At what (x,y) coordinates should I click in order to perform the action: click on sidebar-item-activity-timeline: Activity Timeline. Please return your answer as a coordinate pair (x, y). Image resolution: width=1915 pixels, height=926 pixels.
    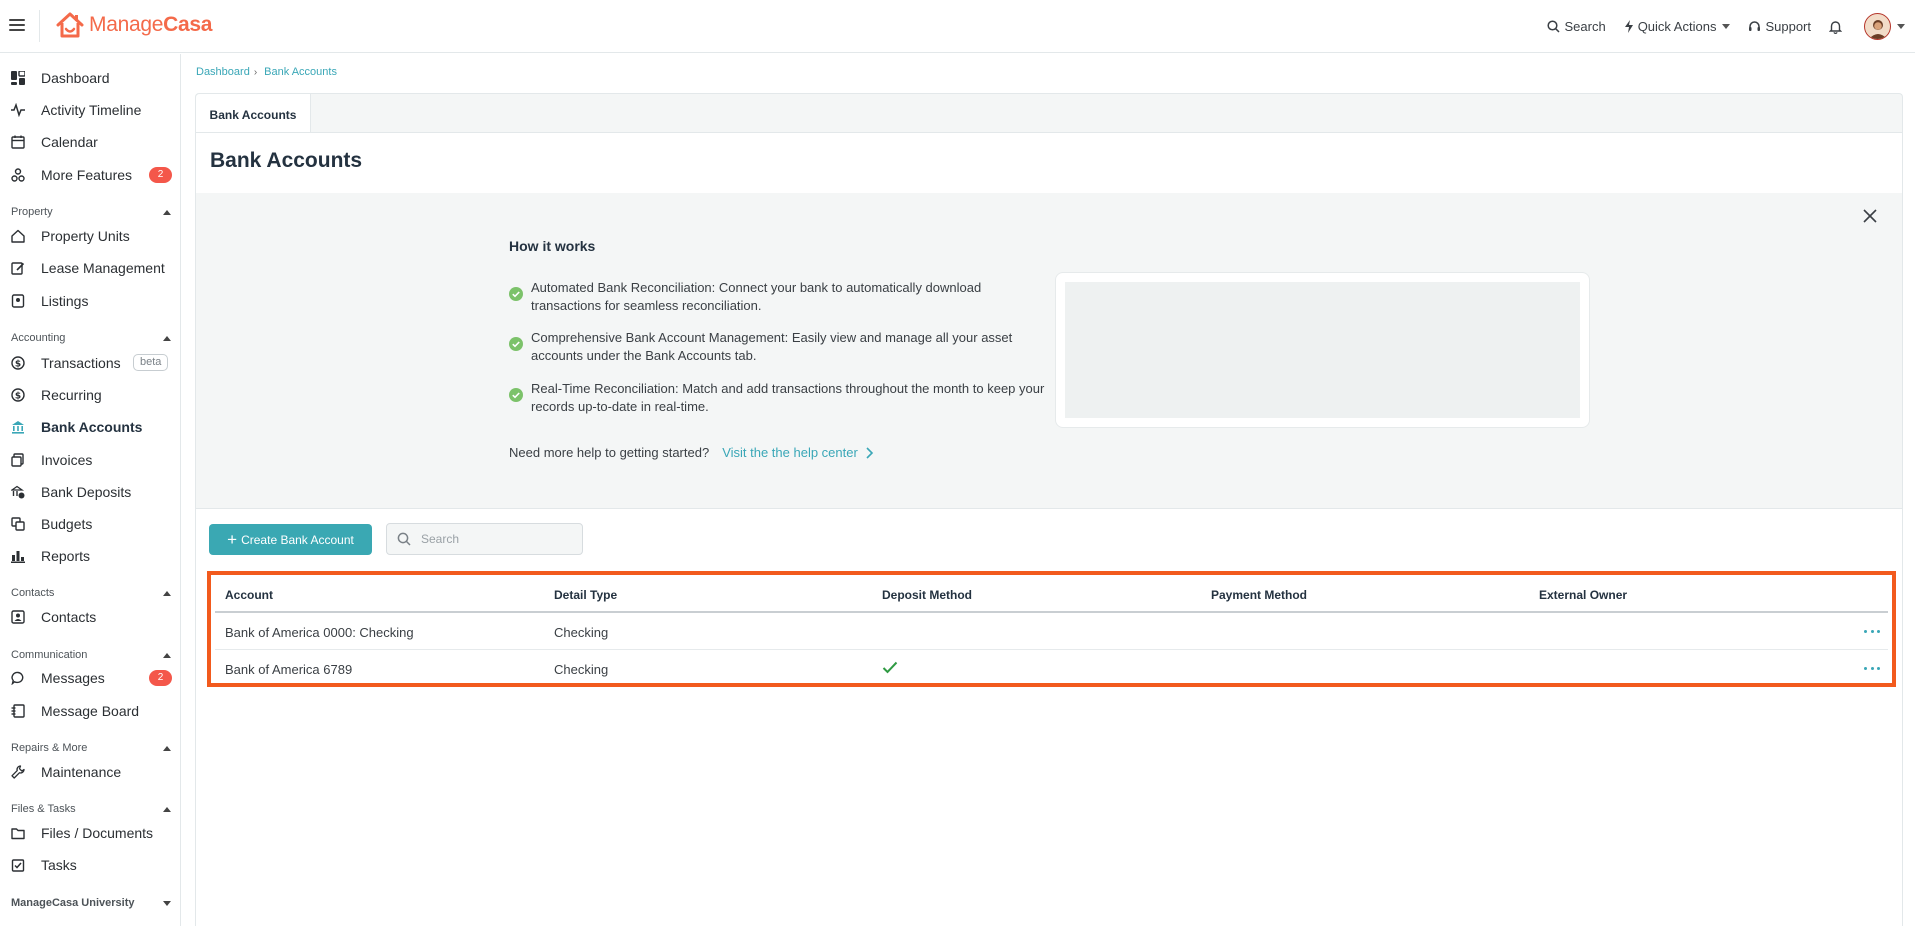
    Looking at the image, I should click on (90, 110).